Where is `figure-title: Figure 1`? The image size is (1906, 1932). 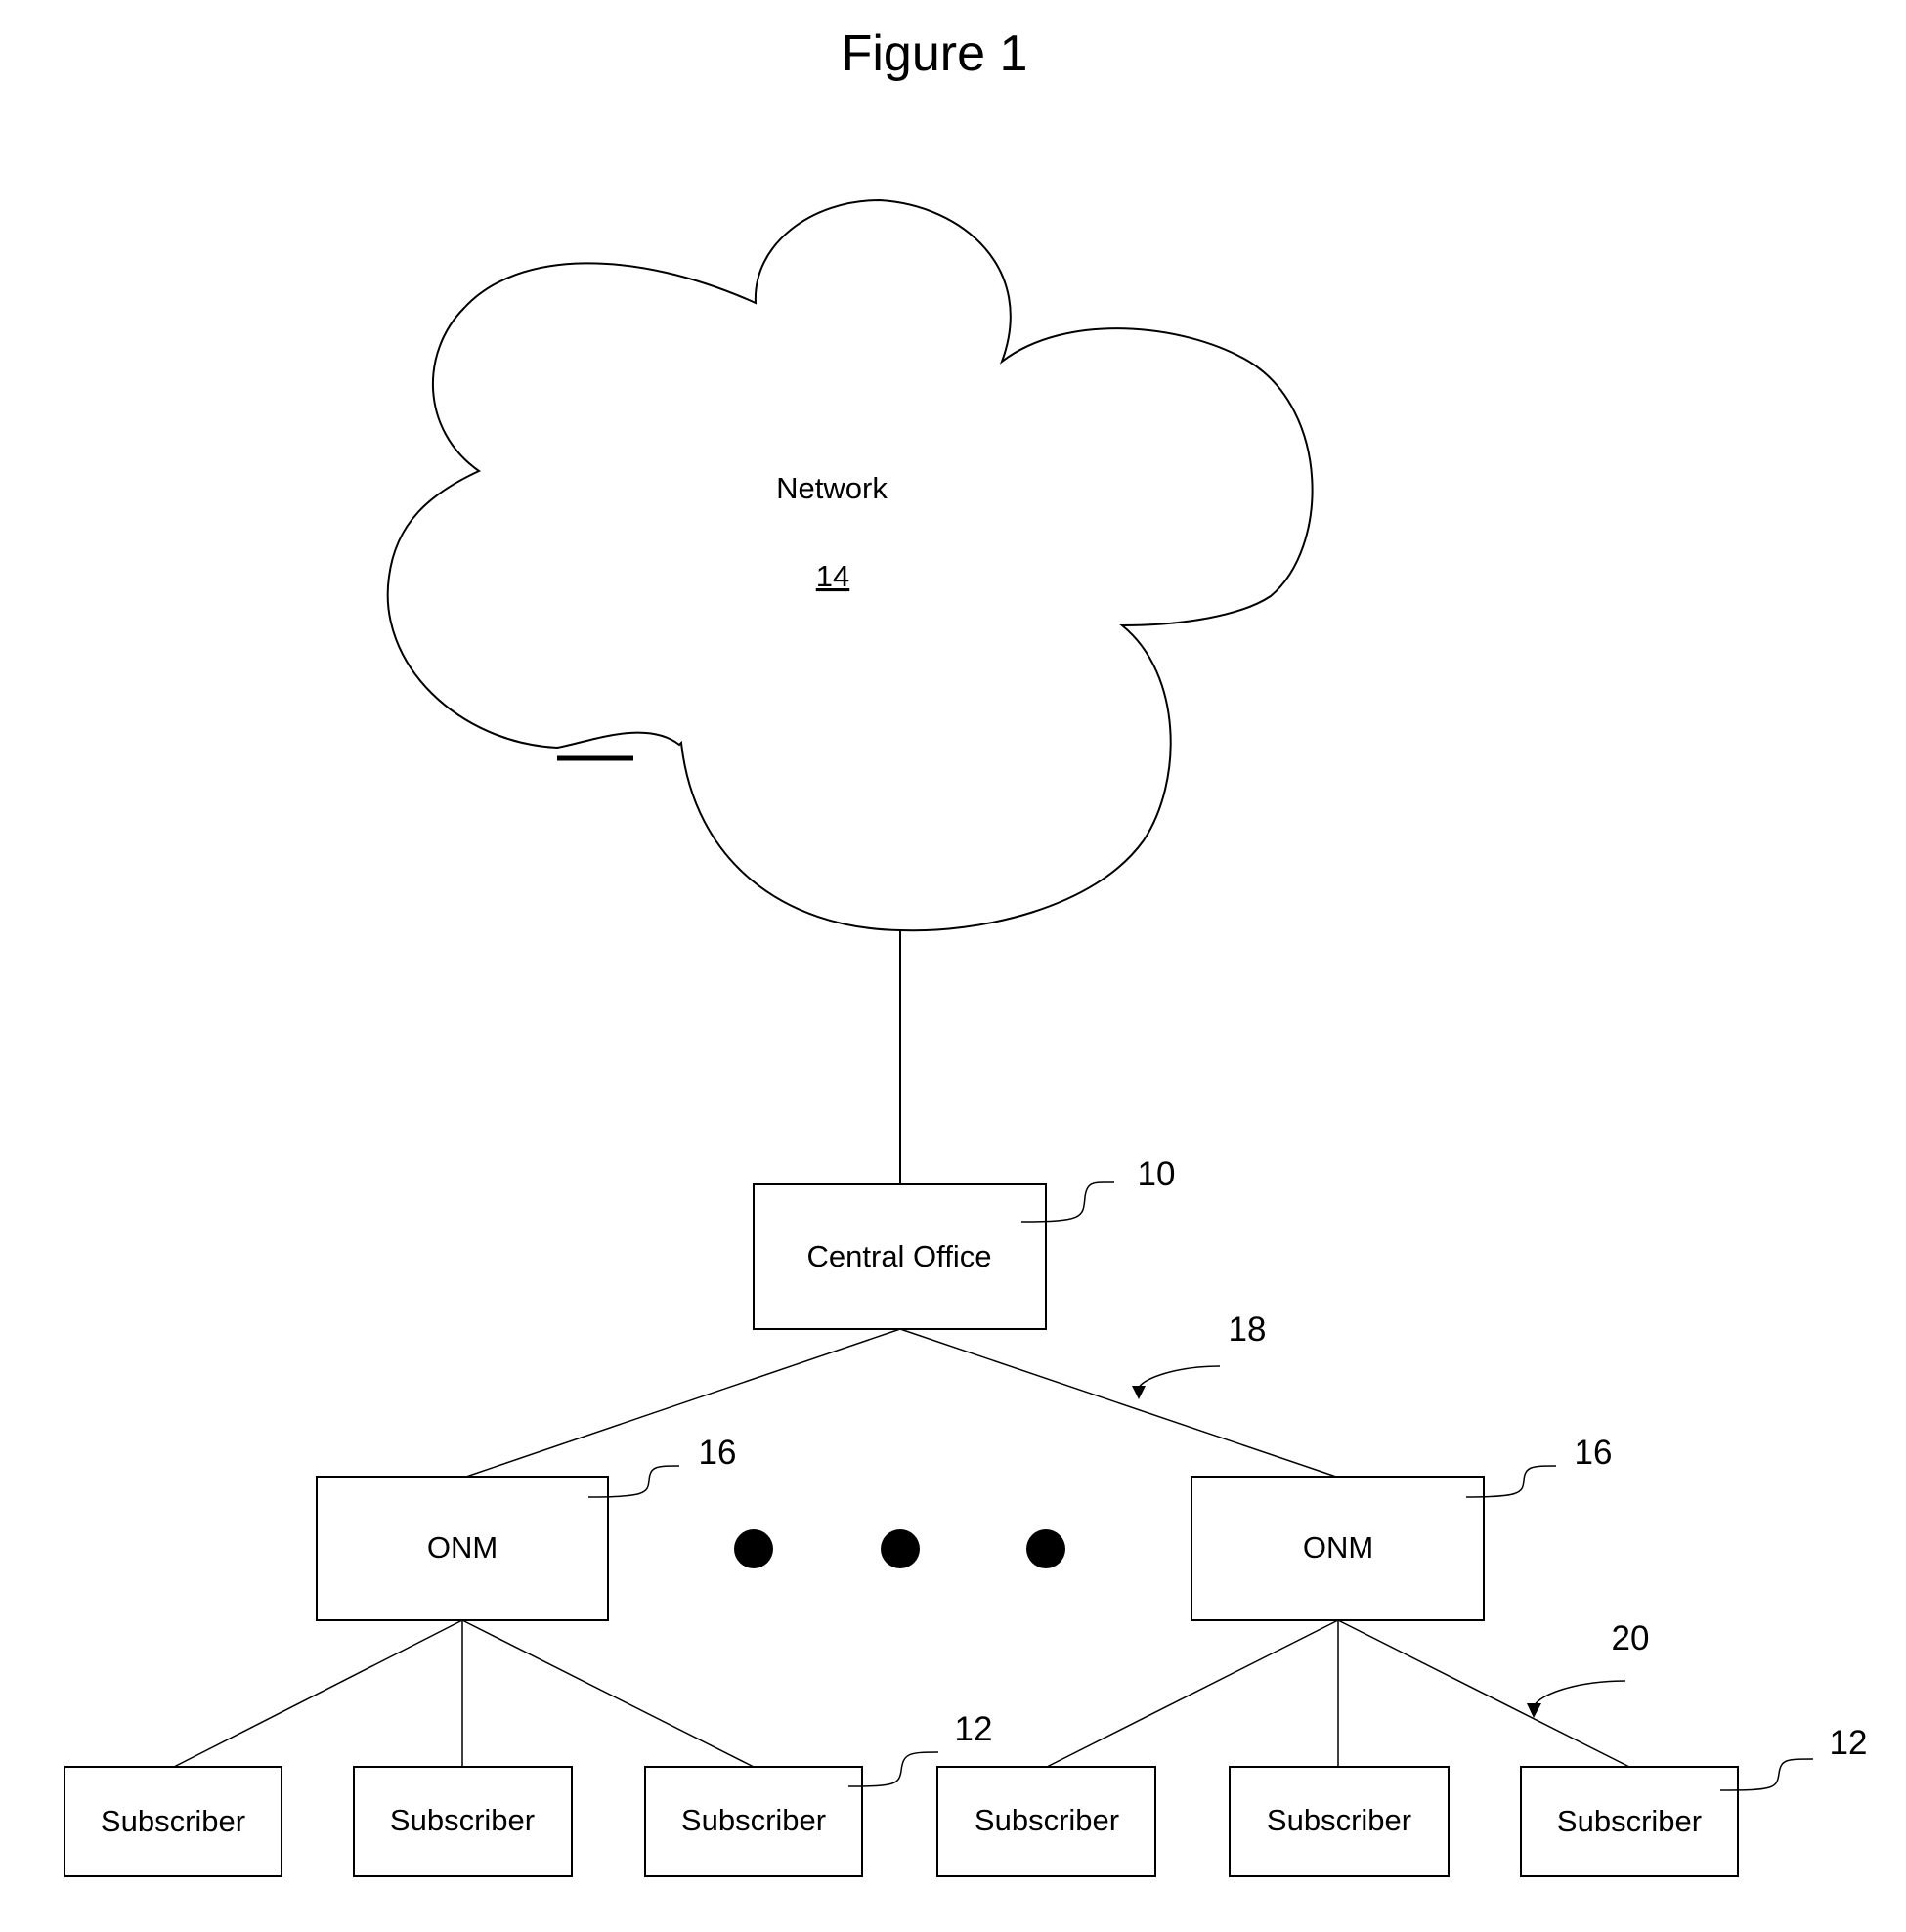 figure-title: Figure 1 is located at coordinates (935, 54).